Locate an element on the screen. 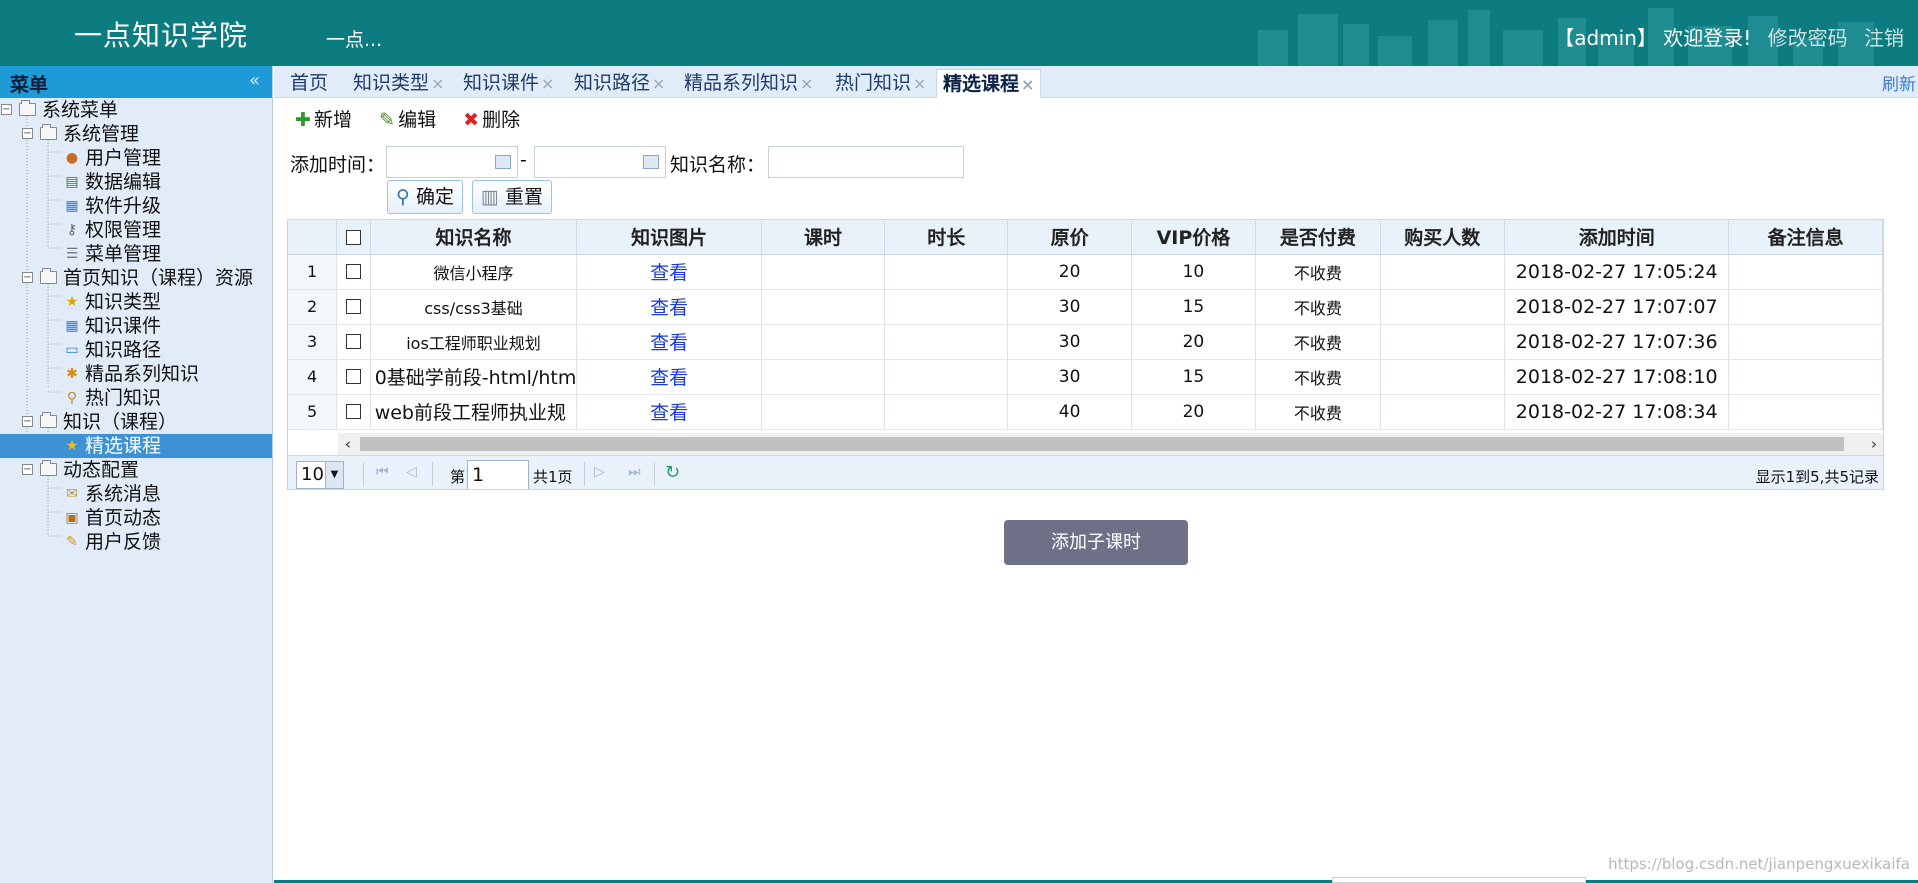 The image size is (1918, 883). column-header: 是否付费 is located at coordinates (1318, 237).